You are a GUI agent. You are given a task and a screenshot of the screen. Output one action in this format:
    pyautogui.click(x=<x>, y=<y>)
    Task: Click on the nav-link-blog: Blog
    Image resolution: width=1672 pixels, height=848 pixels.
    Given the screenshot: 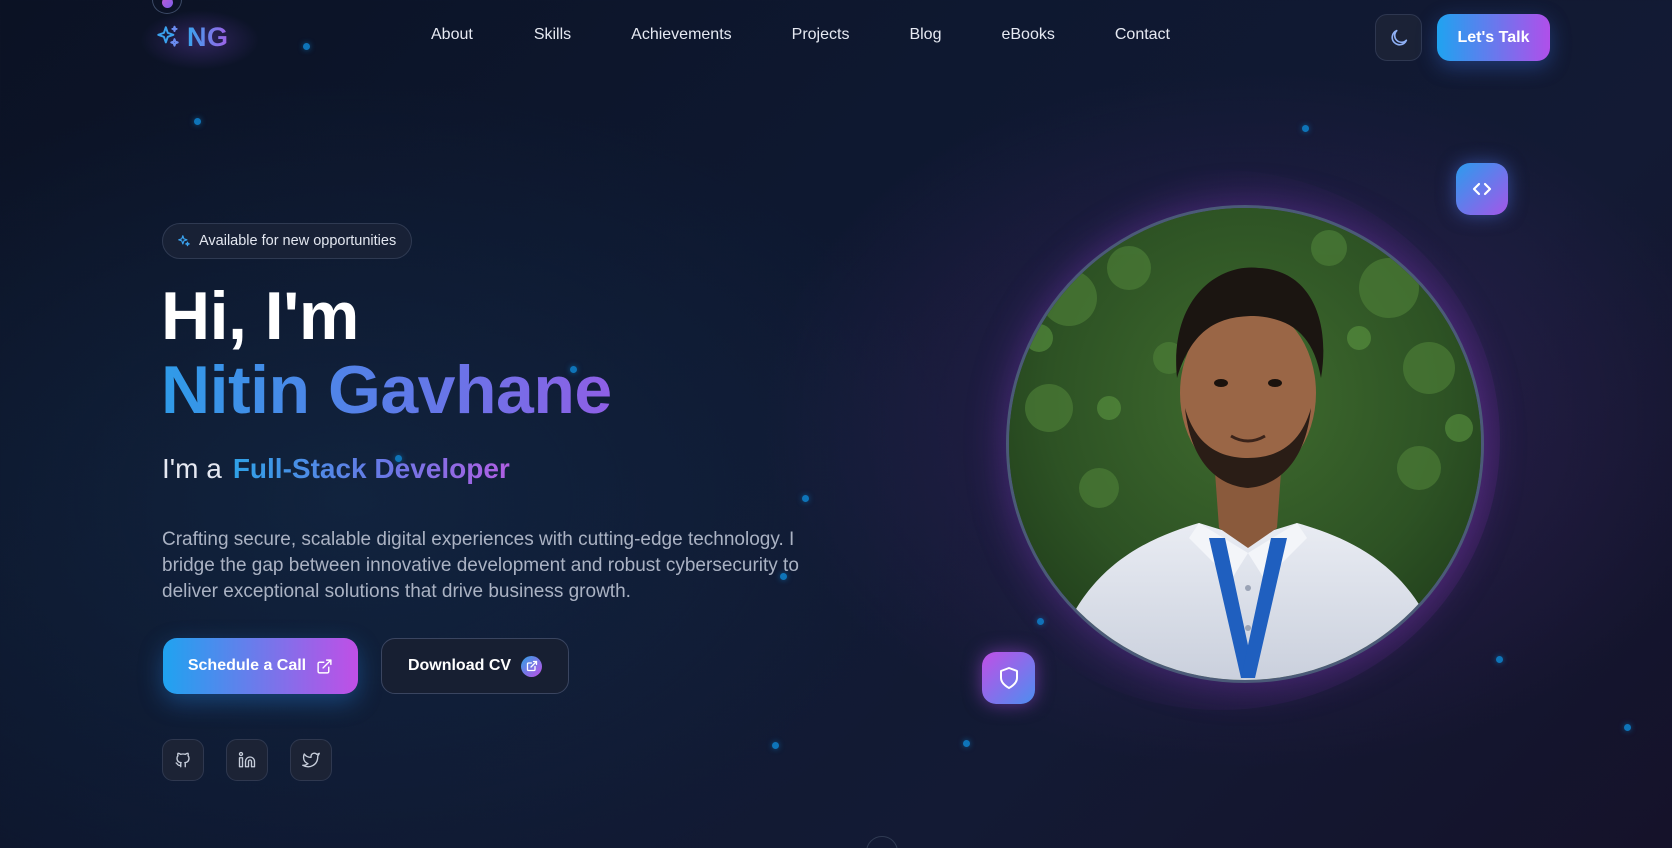 What is the action you would take?
    pyautogui.click(x=925, y=35)
    